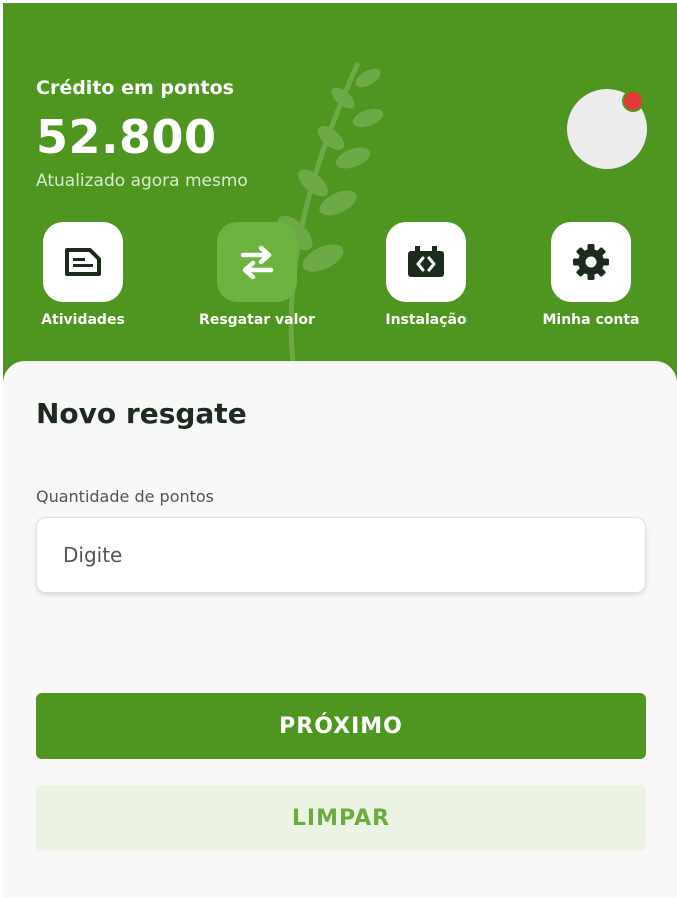  What do you see at coordinates (341, 818) in the screenshot?
I see `clear-button: LIMPAR` at bounding box center [341, 818].